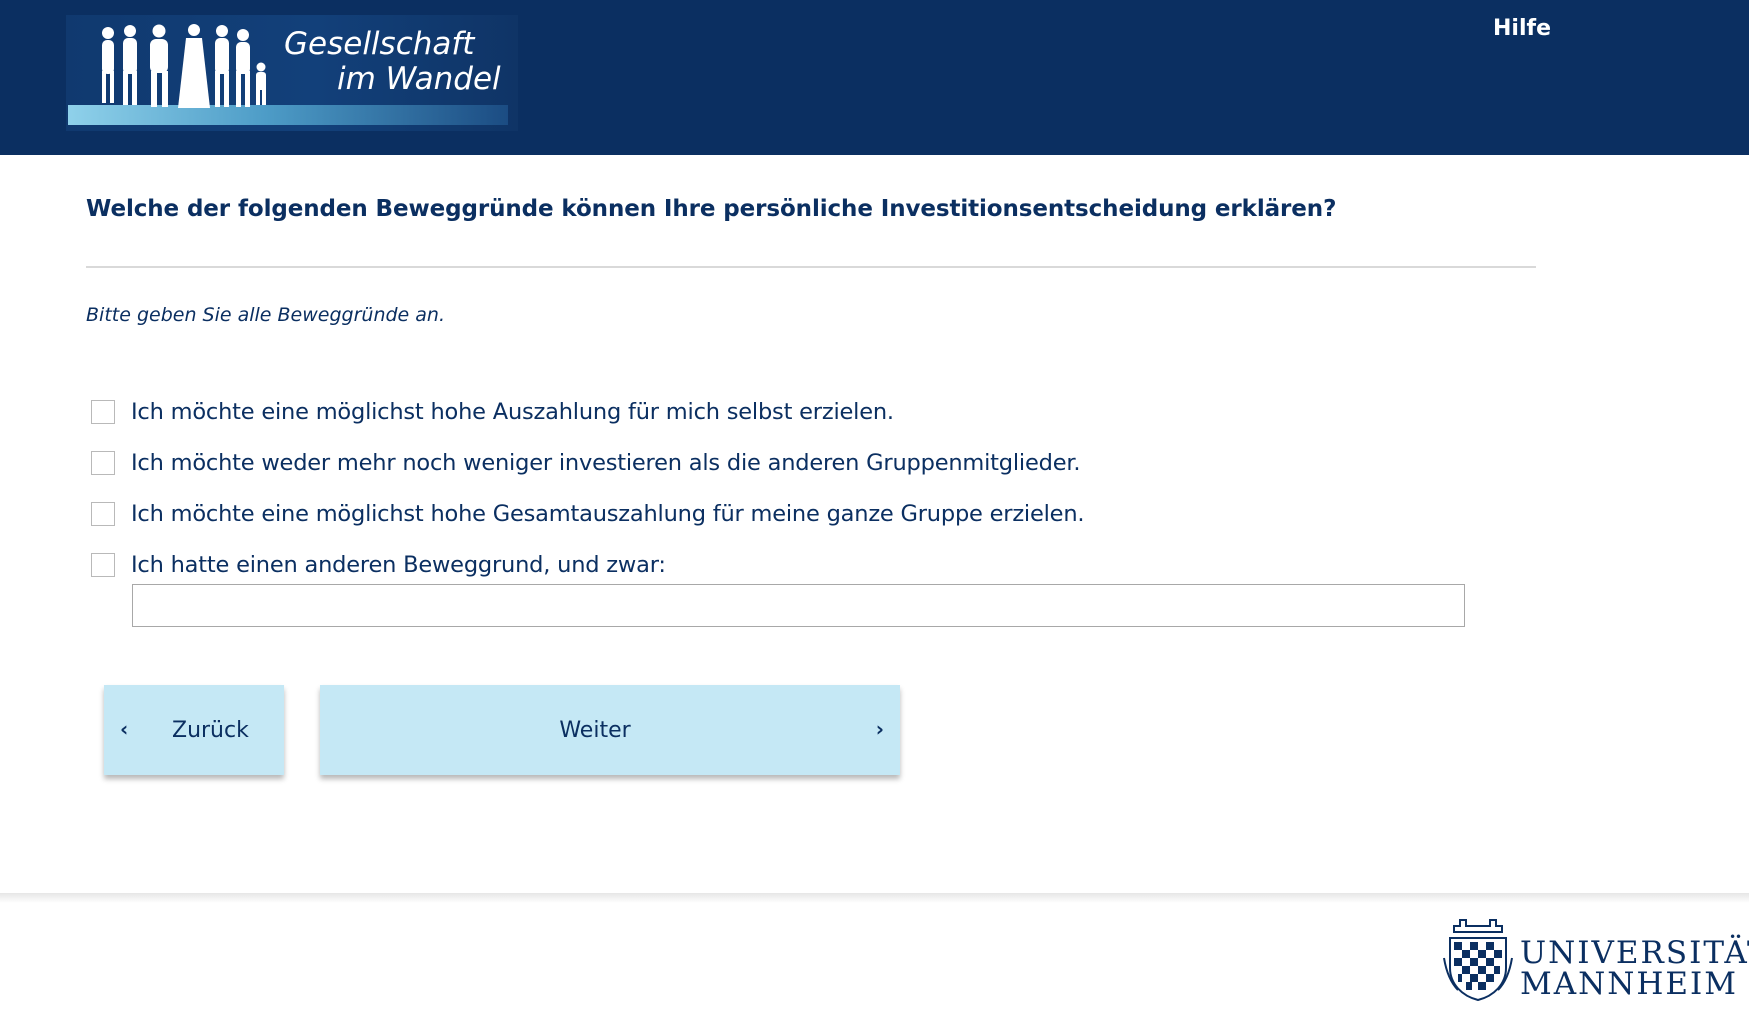 The image size is (1749, 1009). What do you see at coordinates (124, 729) in the screenshot?
I see `chevron-left-icon: ‹` at bounding box center [124, 729].